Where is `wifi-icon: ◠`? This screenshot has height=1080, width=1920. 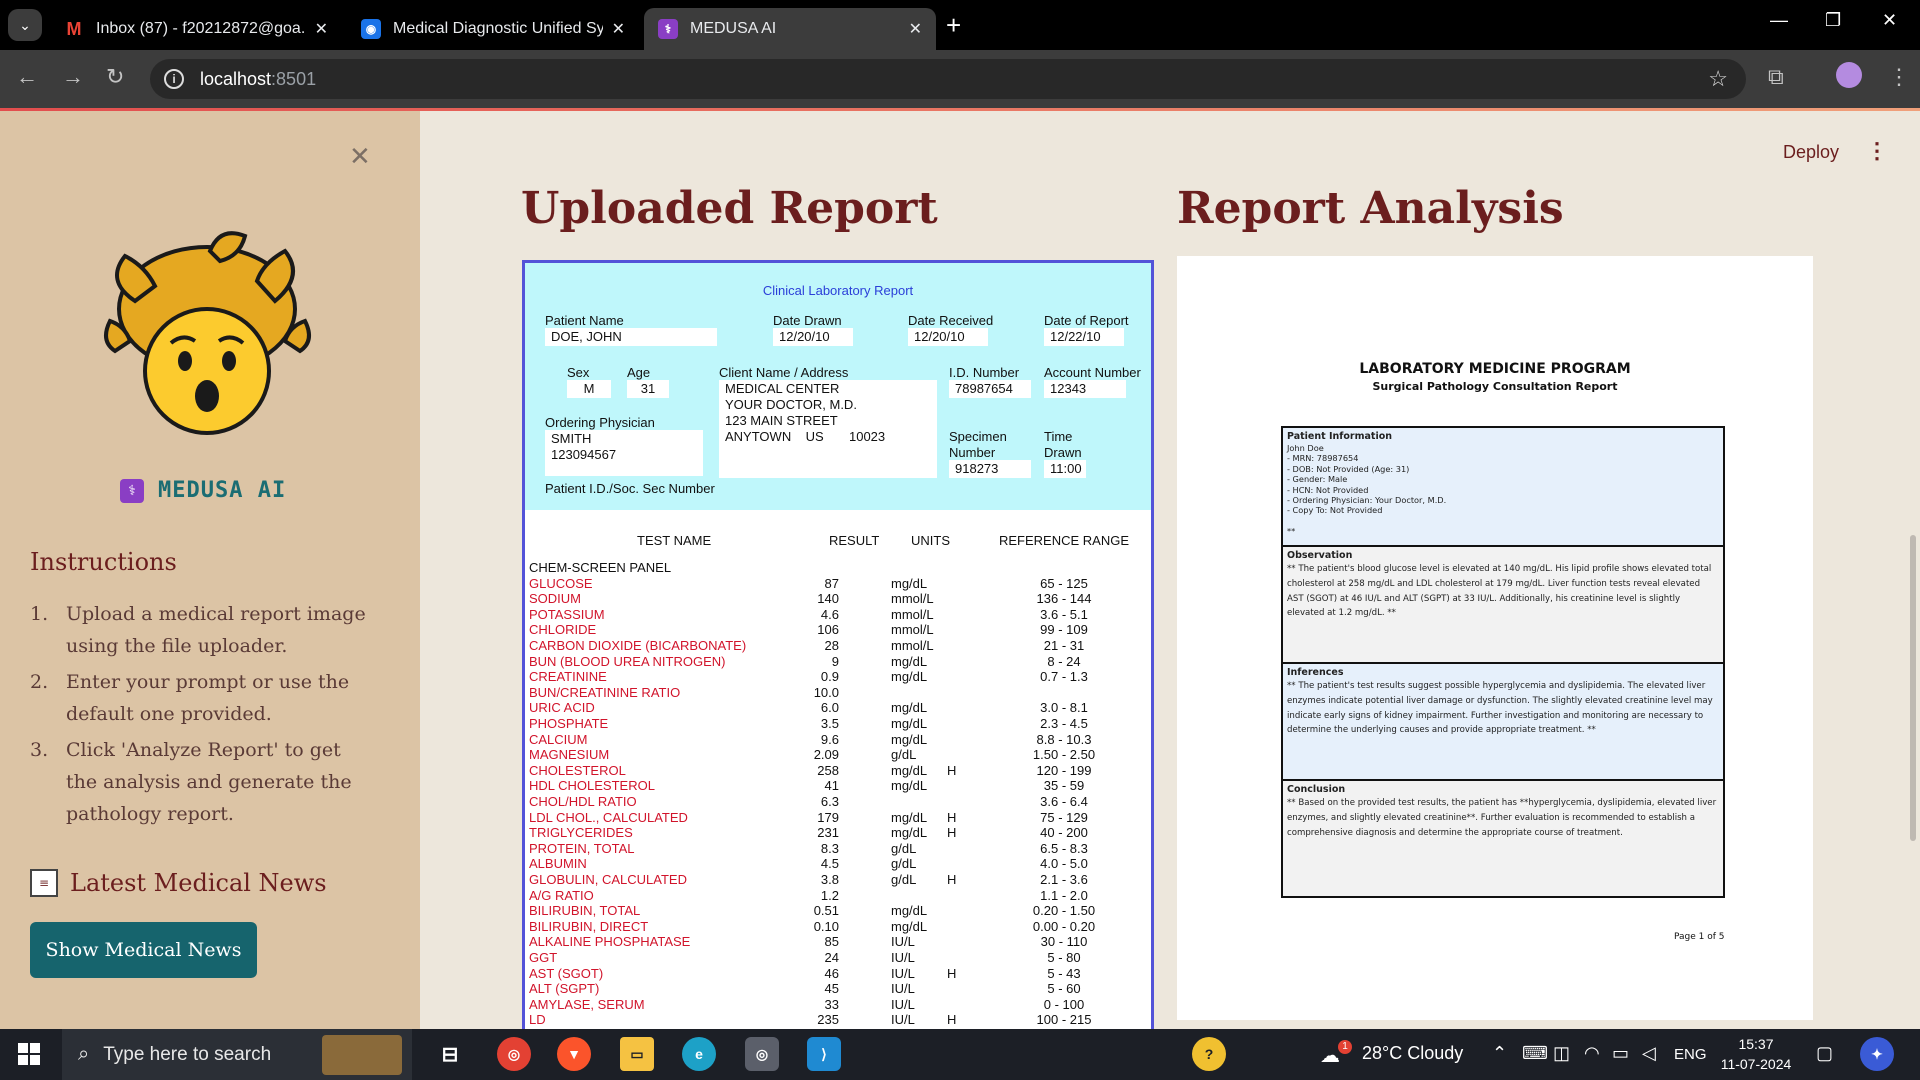
wifi-icon: ◠ is located at coordinates (1592, 1053).